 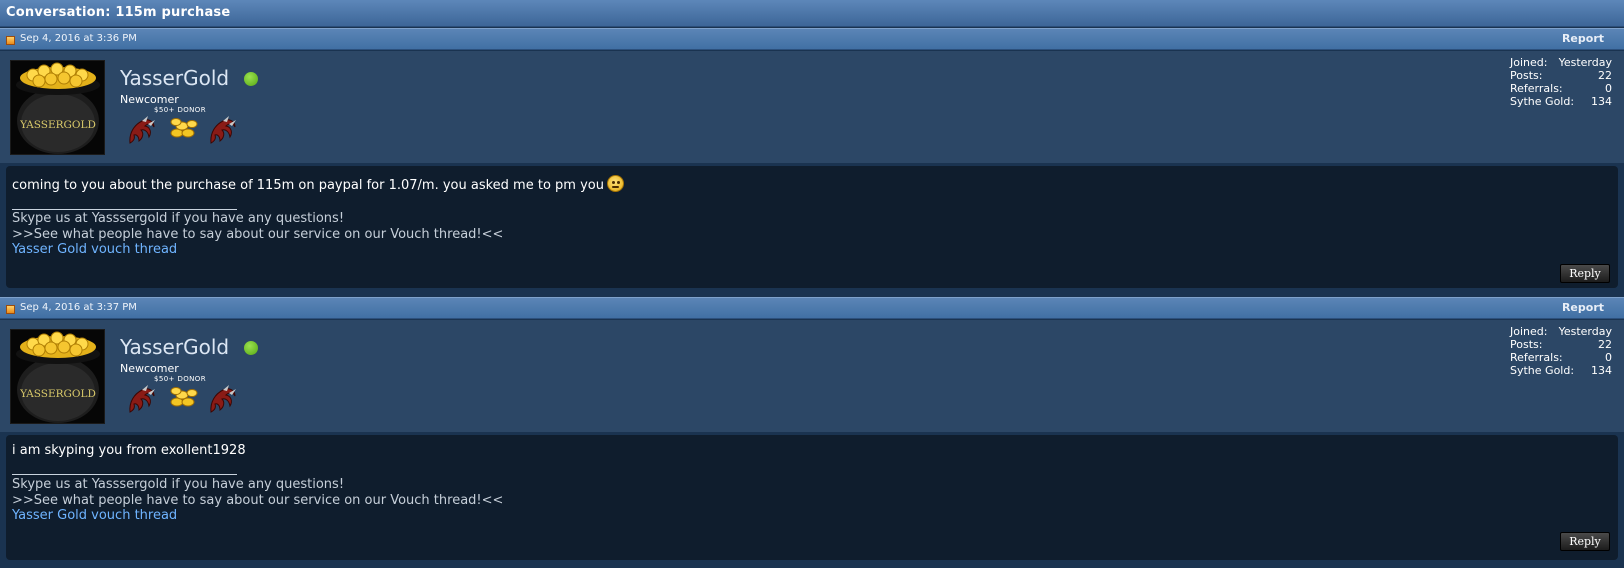 What do you see at coordinates (812, 39) in the screenshot?
I see `post-header: Sep 4, 2016 at 3:36 PM Report` at bounding box center [812, 39].